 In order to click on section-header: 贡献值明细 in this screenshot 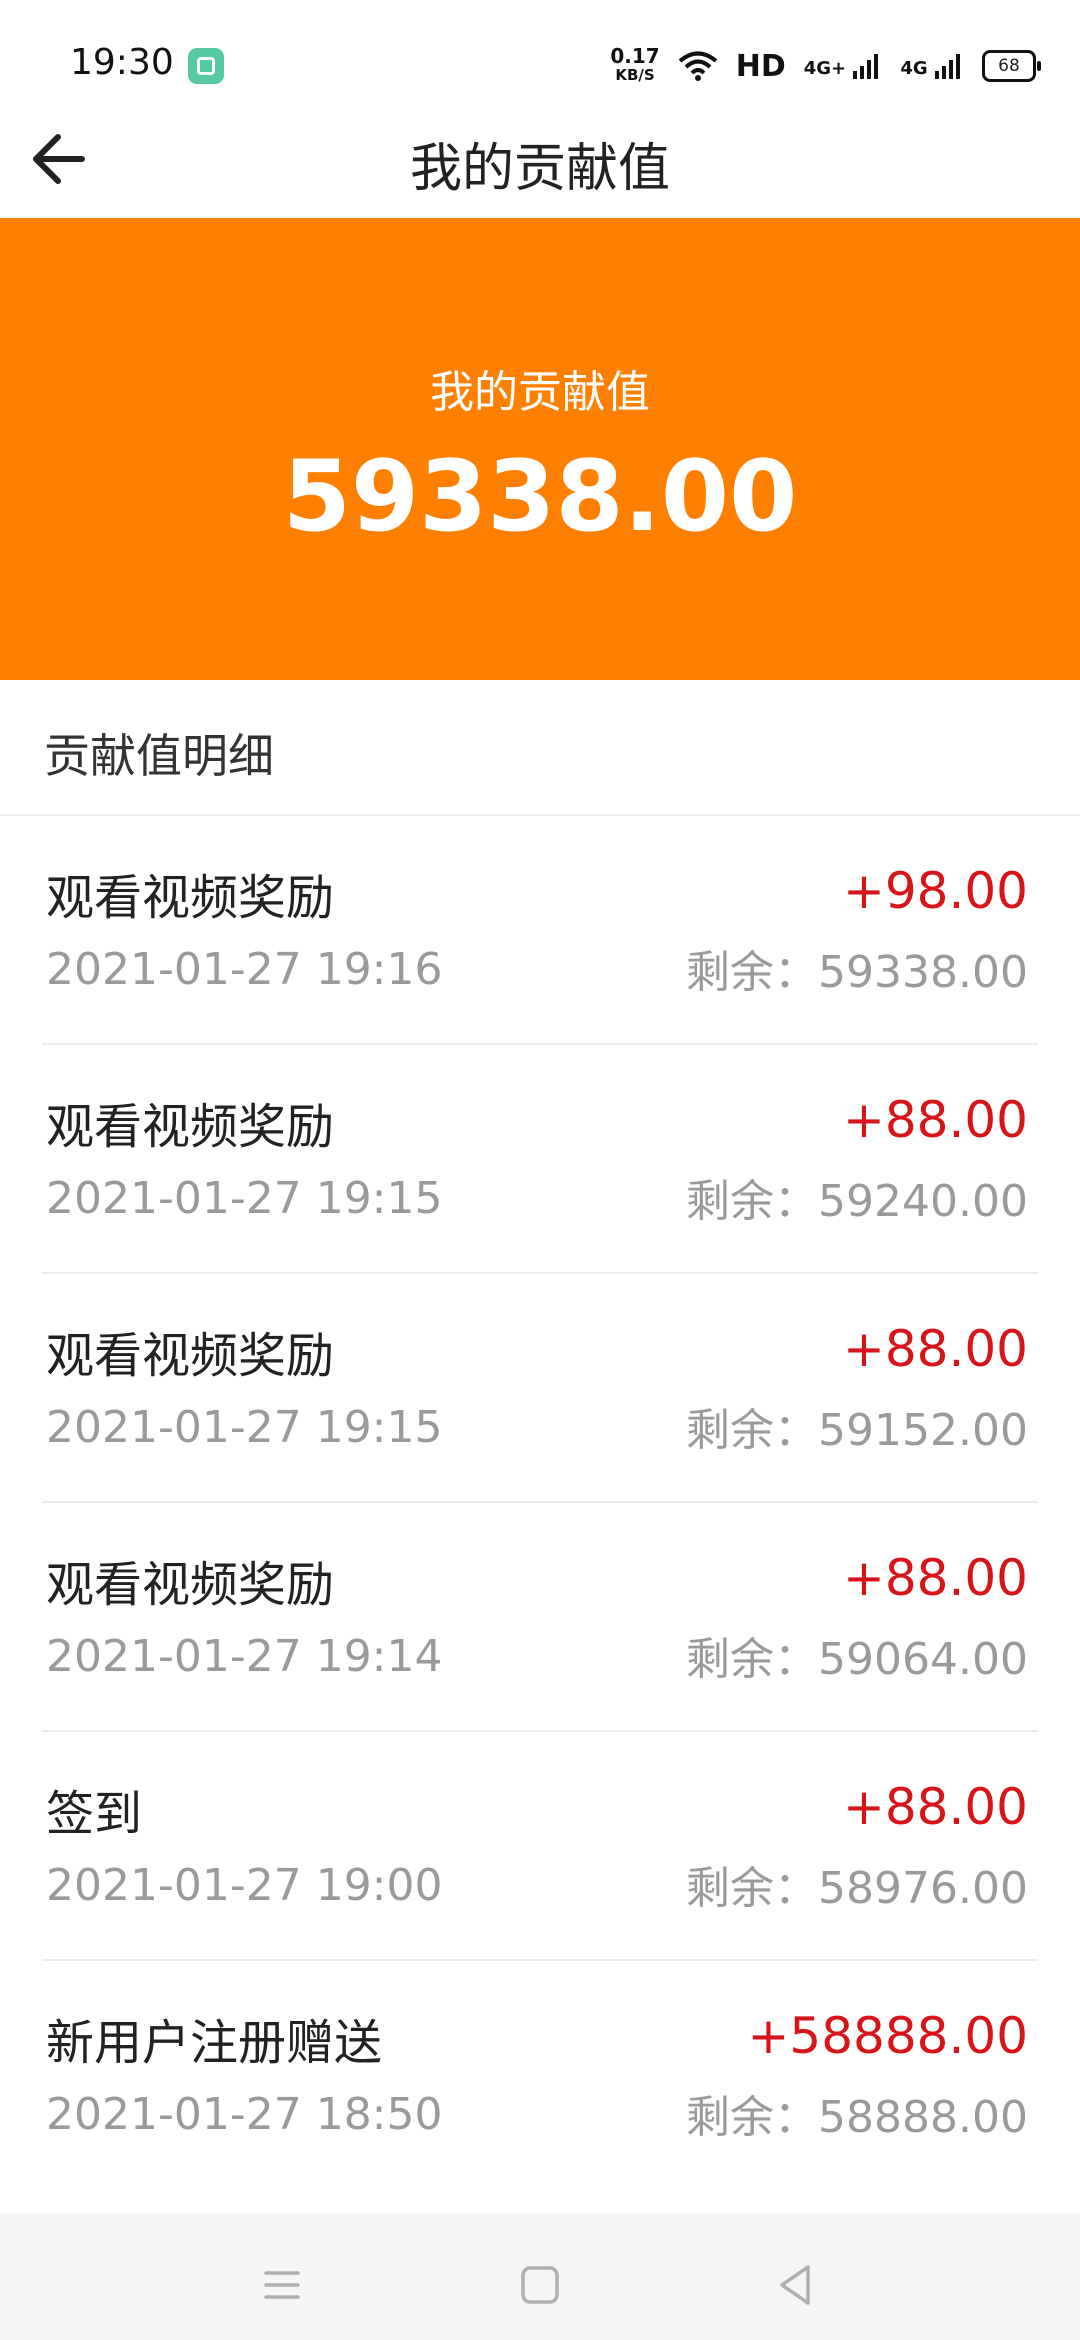, I will do `click(540, 748)`.